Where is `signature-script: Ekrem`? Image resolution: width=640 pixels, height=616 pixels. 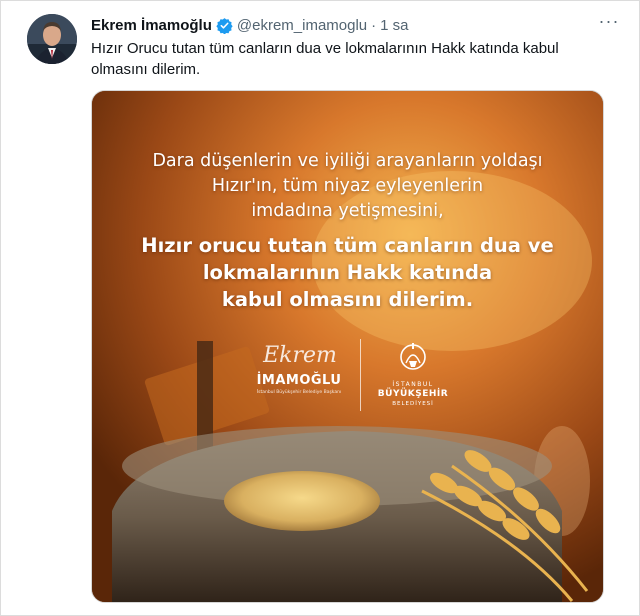
signature-script: Ekrem is located at coordinates (300, 355).